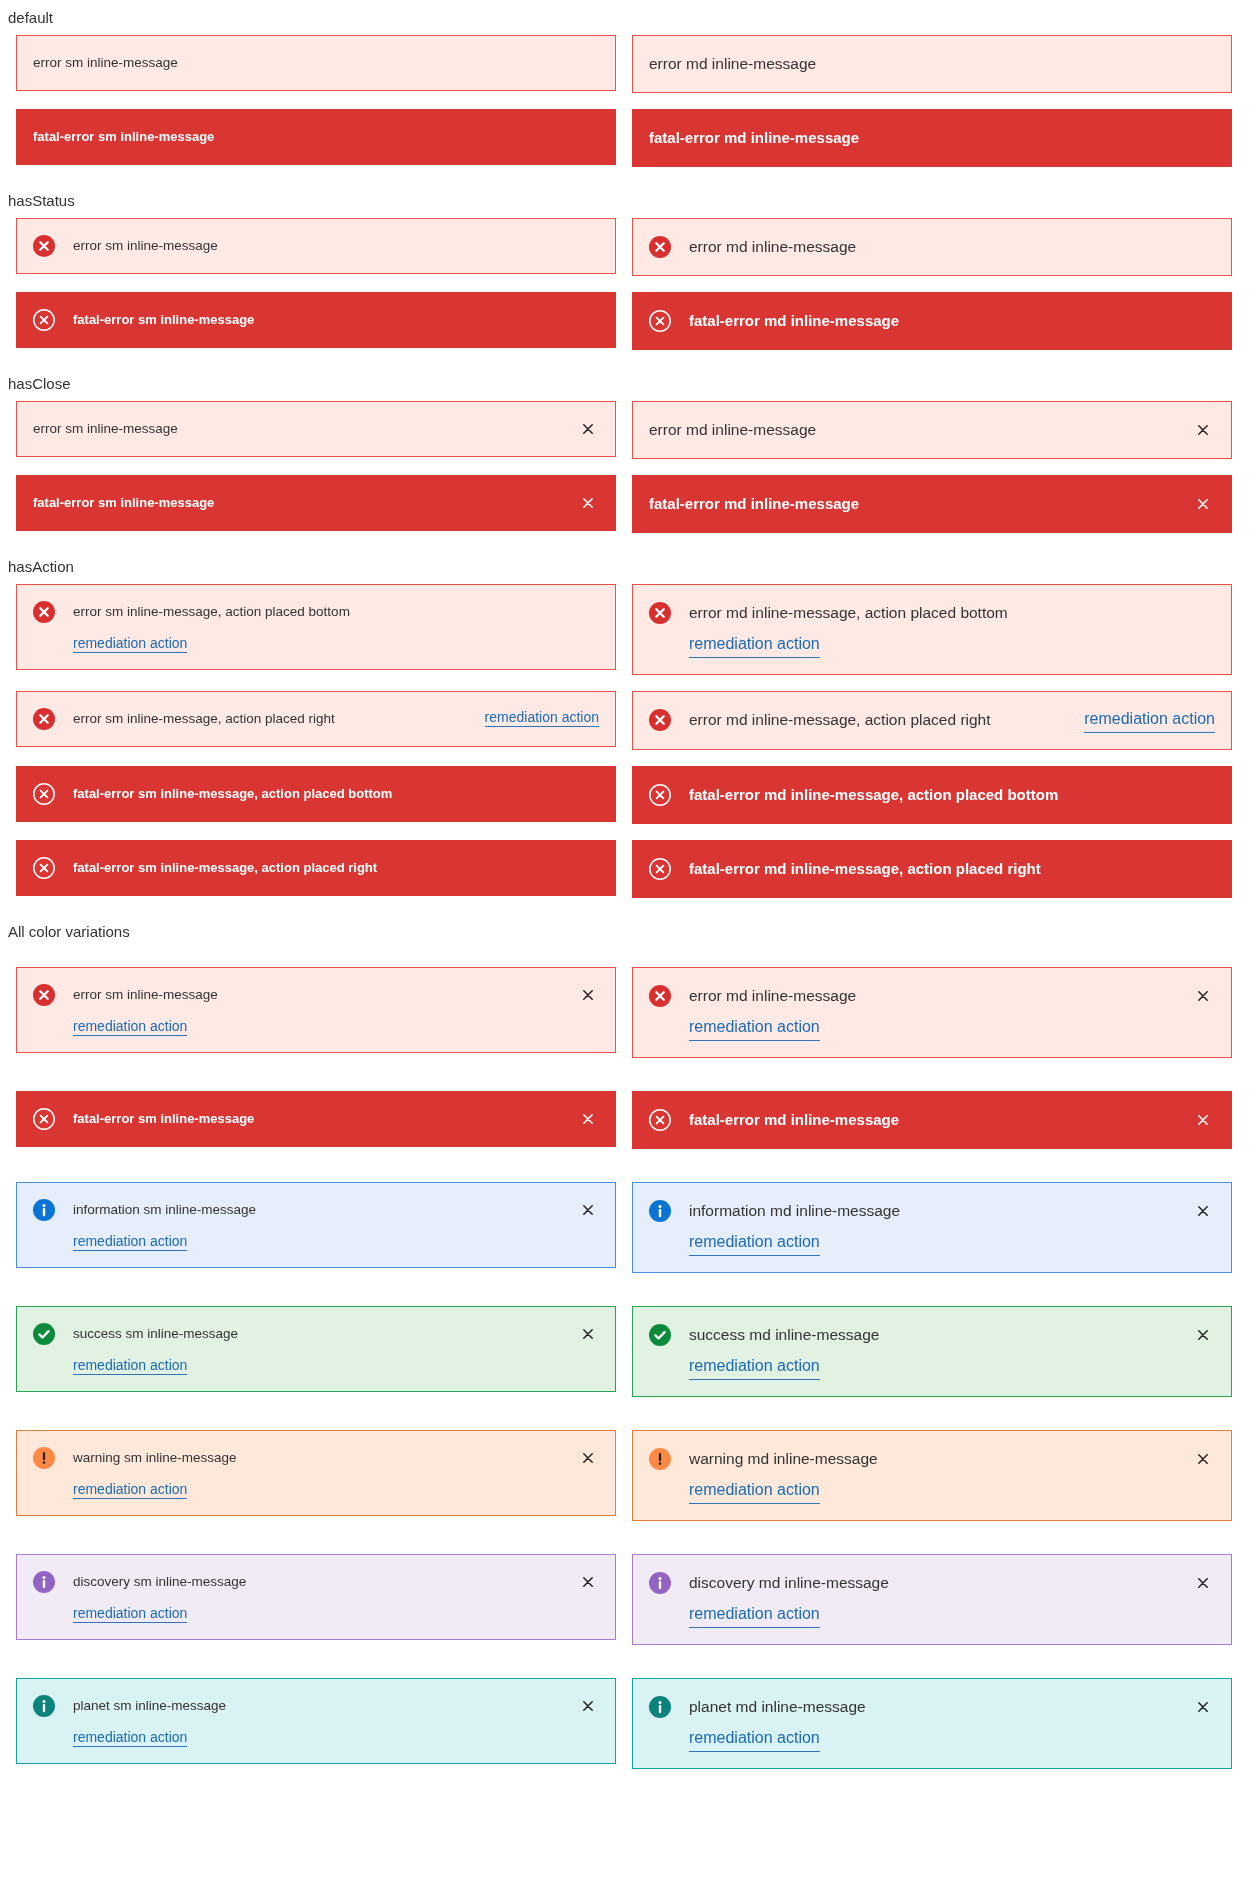 Image resolution: width=1250 pixels, height=1880 pixels. What do you see at coordinates (31, 18) in the screenshot?
I see `section-heading: default` at bounding box center [31, 18].